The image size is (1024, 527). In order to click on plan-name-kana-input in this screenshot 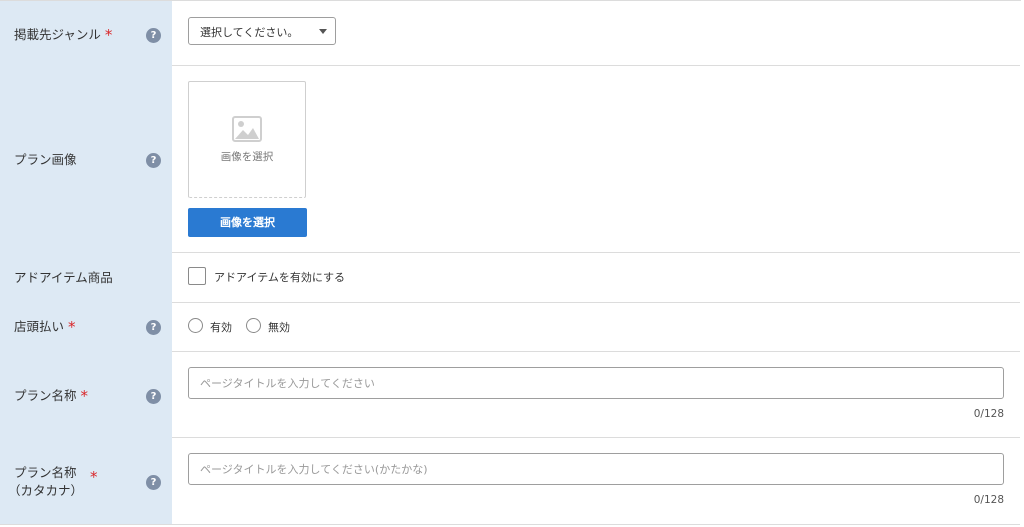, I will do `click(596, 469)`.